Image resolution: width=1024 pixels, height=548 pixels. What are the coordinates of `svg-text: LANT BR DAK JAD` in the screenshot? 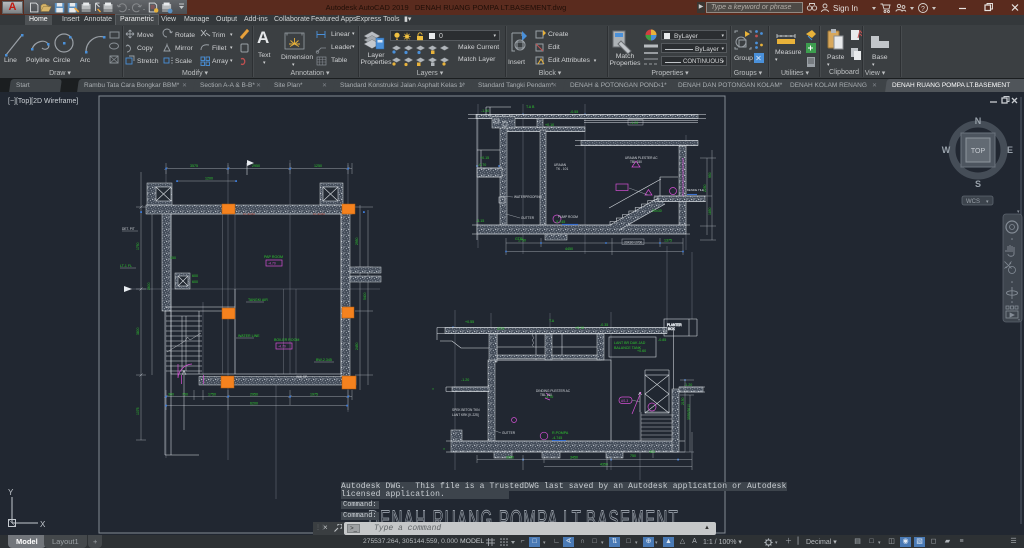 It's located at (630, 343).